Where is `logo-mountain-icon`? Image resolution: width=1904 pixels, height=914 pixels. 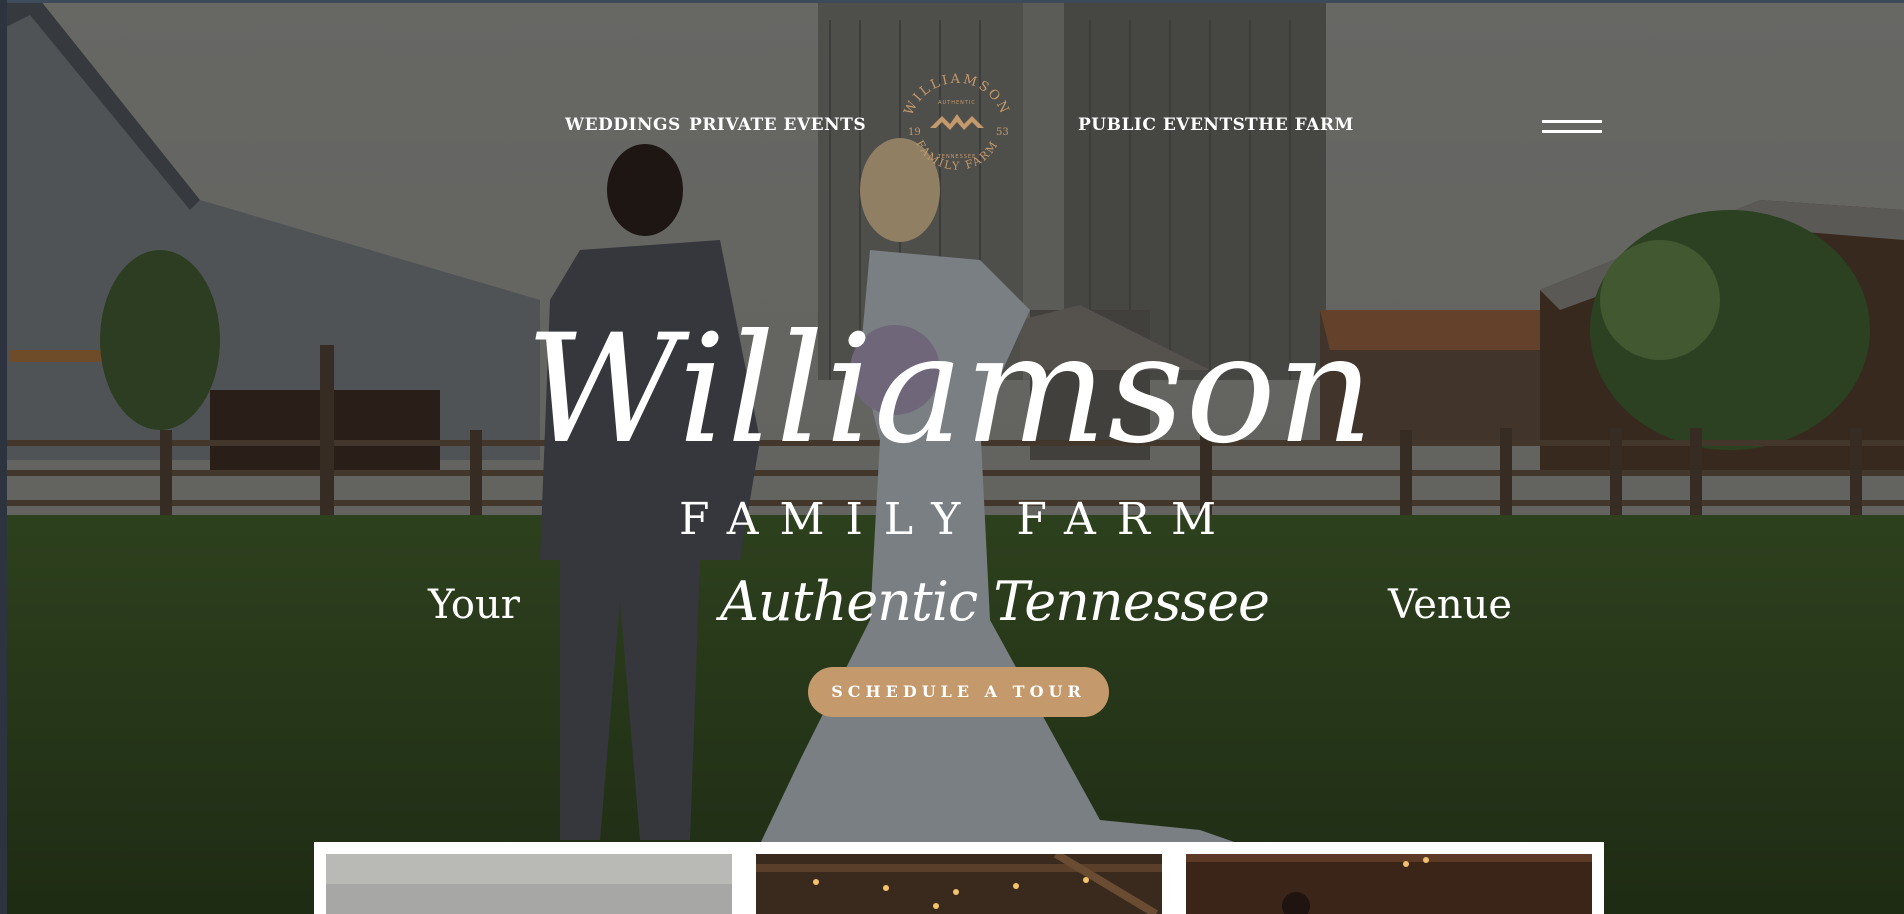
logo-mountain-icon is located at coordinates (957, 122).